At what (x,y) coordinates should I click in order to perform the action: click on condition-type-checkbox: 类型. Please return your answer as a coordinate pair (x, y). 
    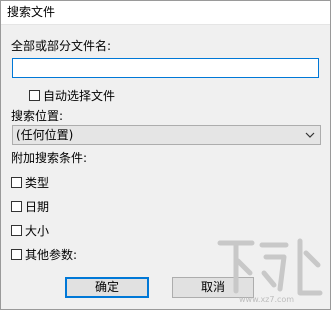
    Looking at the image, I should click on (30, 182).